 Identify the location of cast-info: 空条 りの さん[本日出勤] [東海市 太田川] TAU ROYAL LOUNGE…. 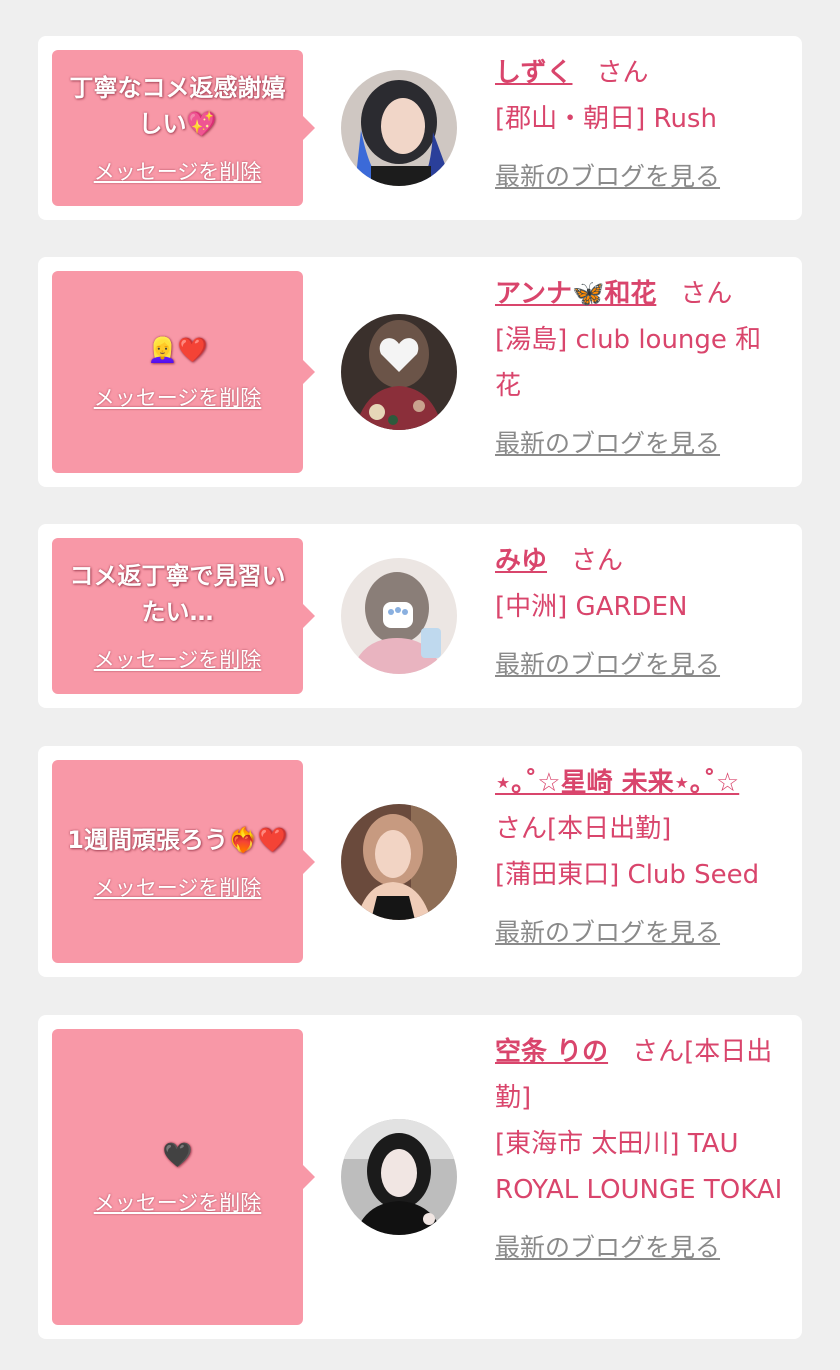
(640, 1150).